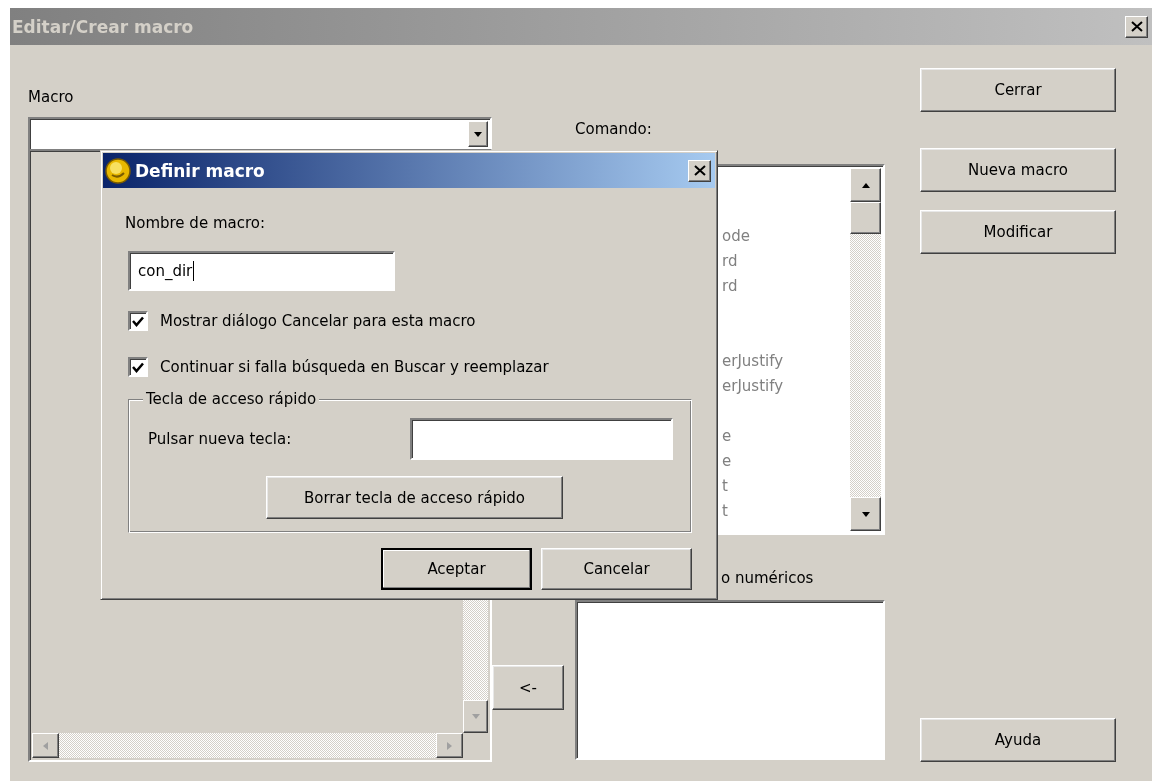 The height and width of the screenshot is (781, 1152). I want to click on scroll-down-button, so click(475, 716).